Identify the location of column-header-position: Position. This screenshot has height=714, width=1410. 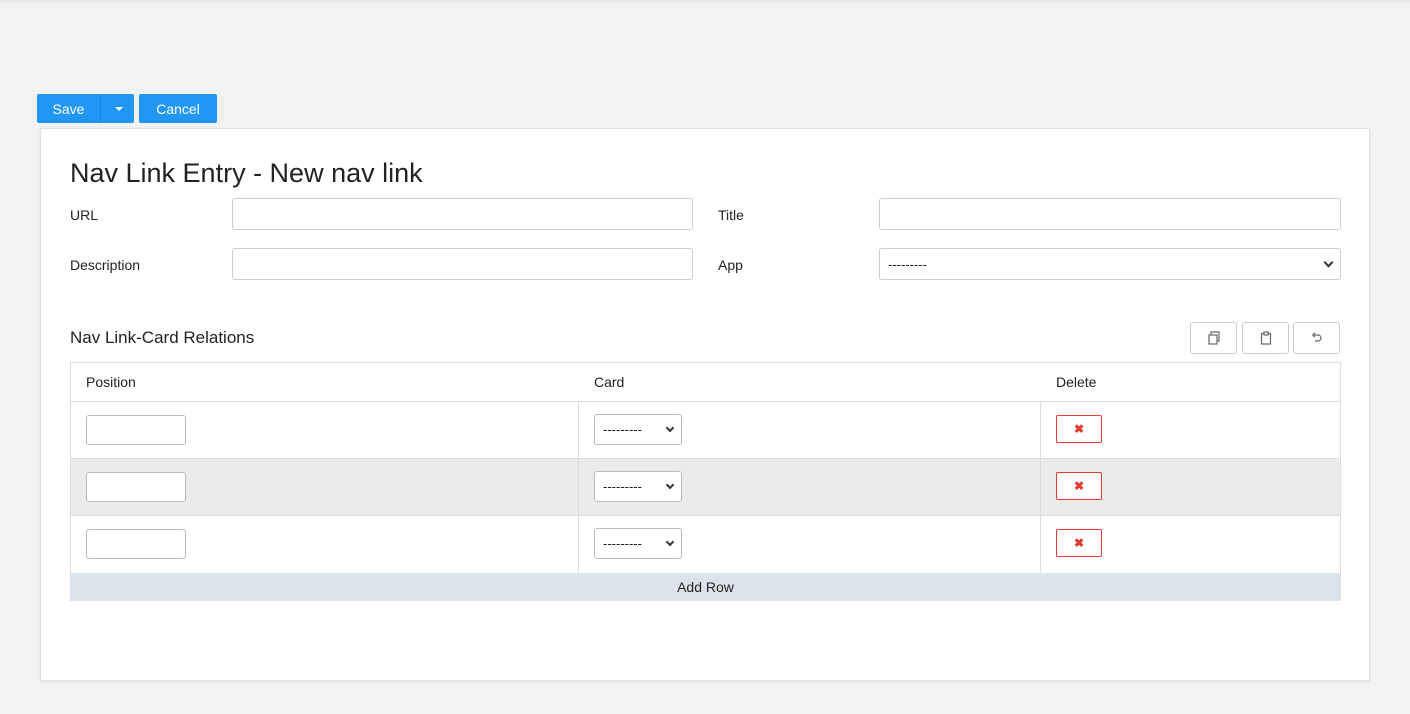
(111, 382).